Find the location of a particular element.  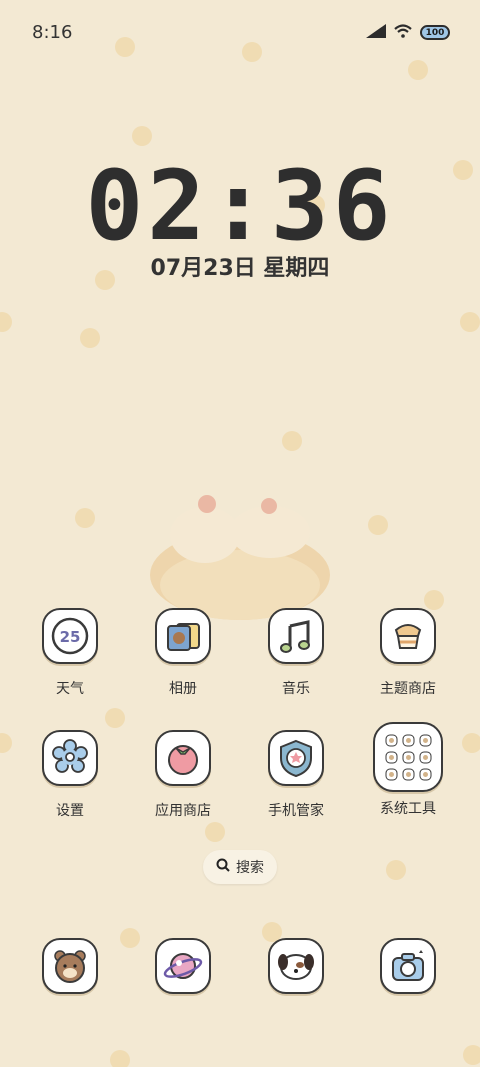

status-icons: 100 is located at coordinates (408, 32).